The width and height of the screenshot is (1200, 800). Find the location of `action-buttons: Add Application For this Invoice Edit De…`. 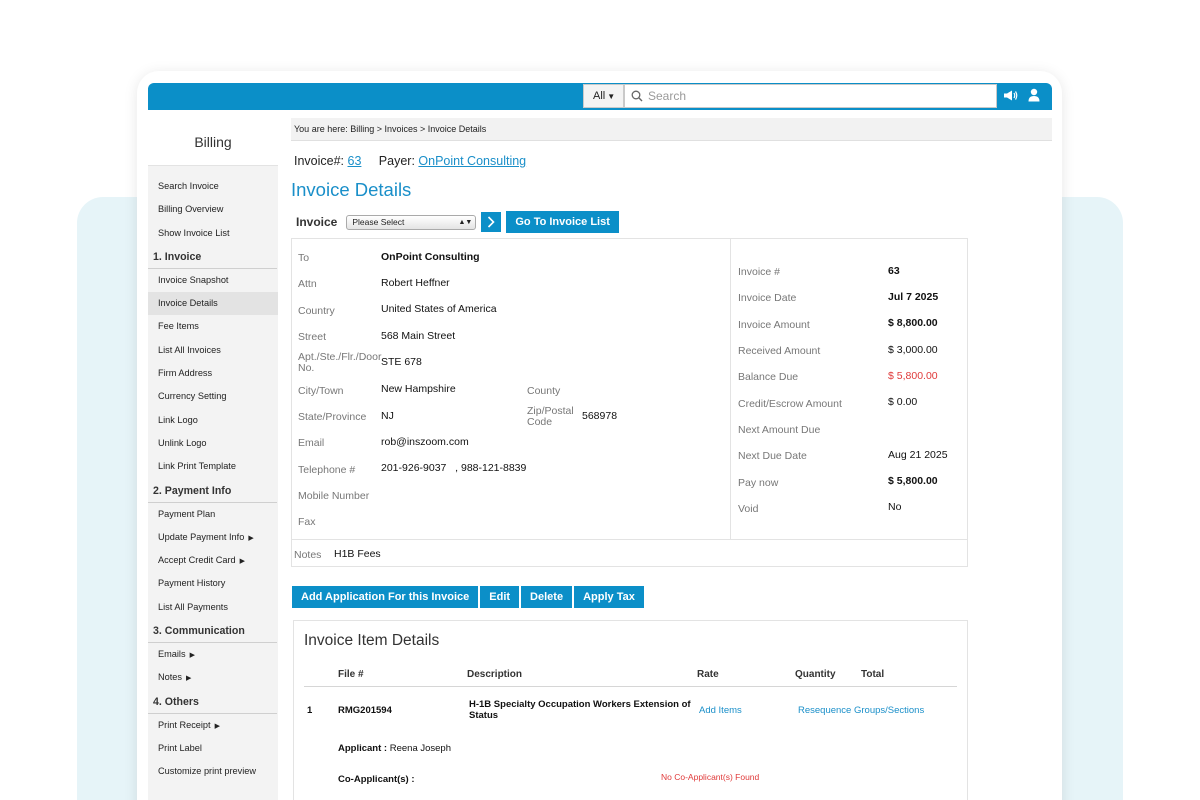

action-buttons: Add Application For this Invoice Edit De… is located at coordinates (468, 597).